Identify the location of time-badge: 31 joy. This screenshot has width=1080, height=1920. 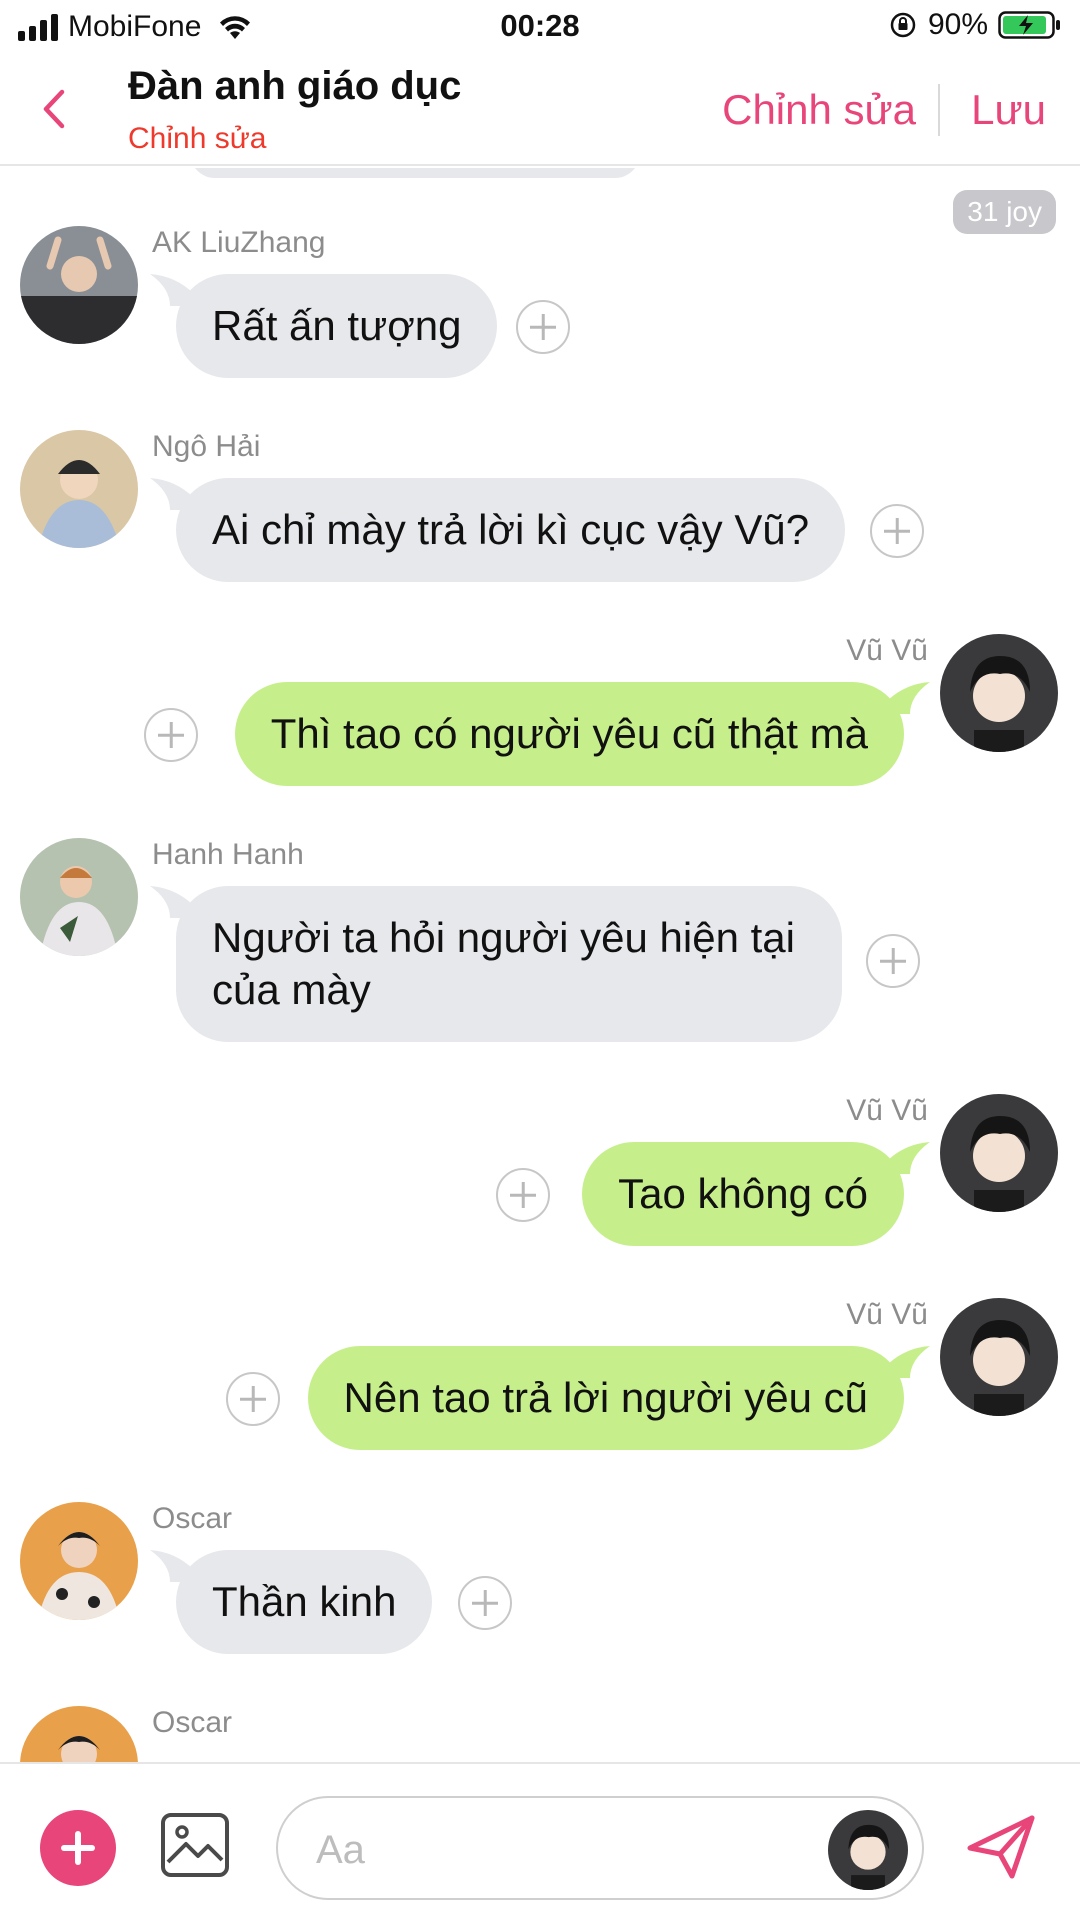
(1004, 212).